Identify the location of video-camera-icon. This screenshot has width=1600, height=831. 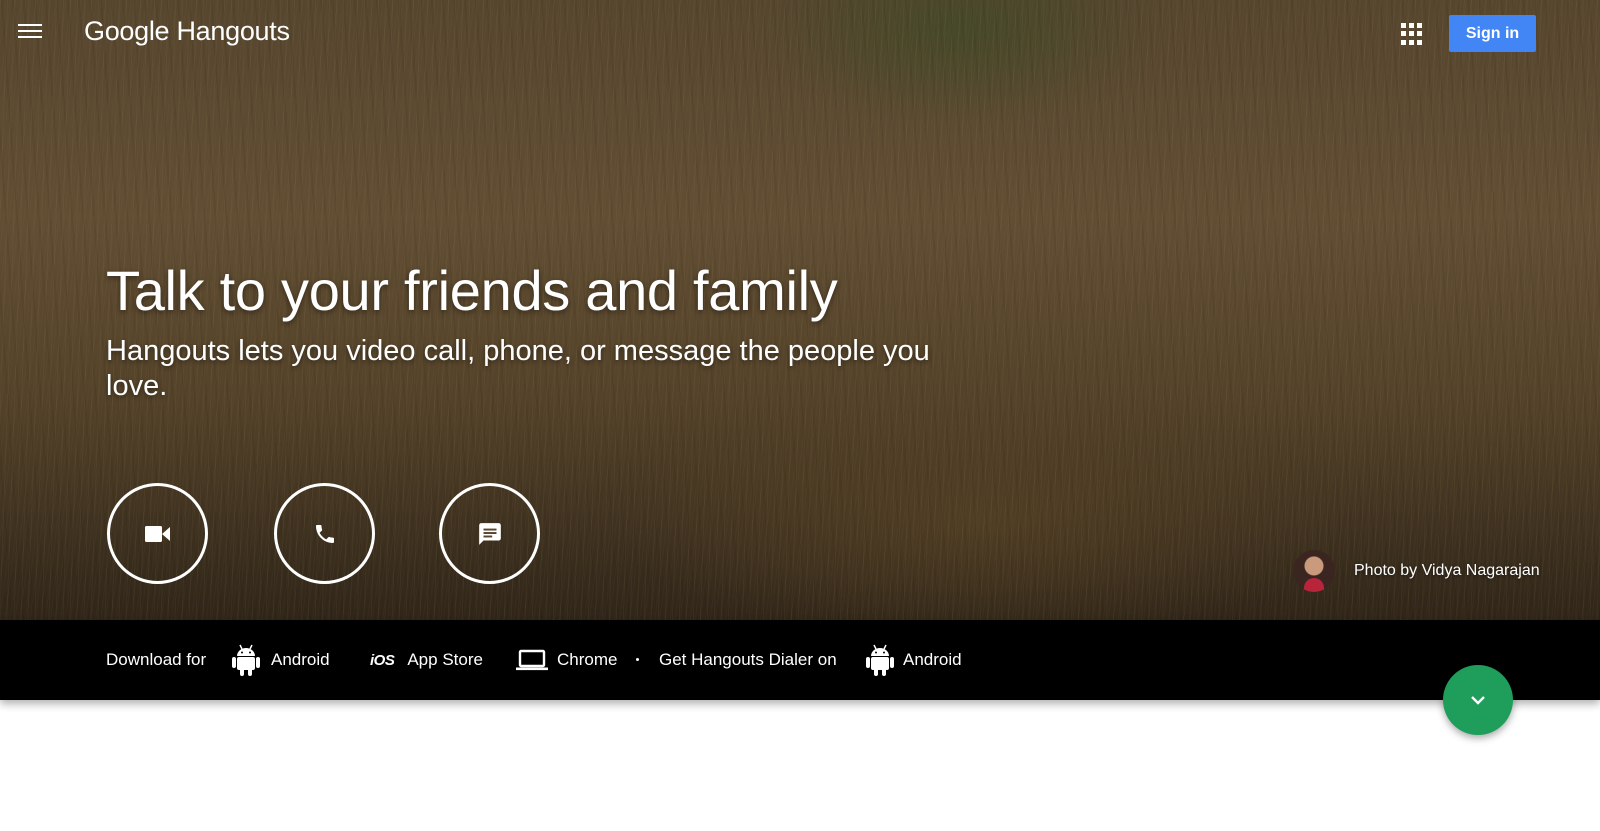
(157, 533).